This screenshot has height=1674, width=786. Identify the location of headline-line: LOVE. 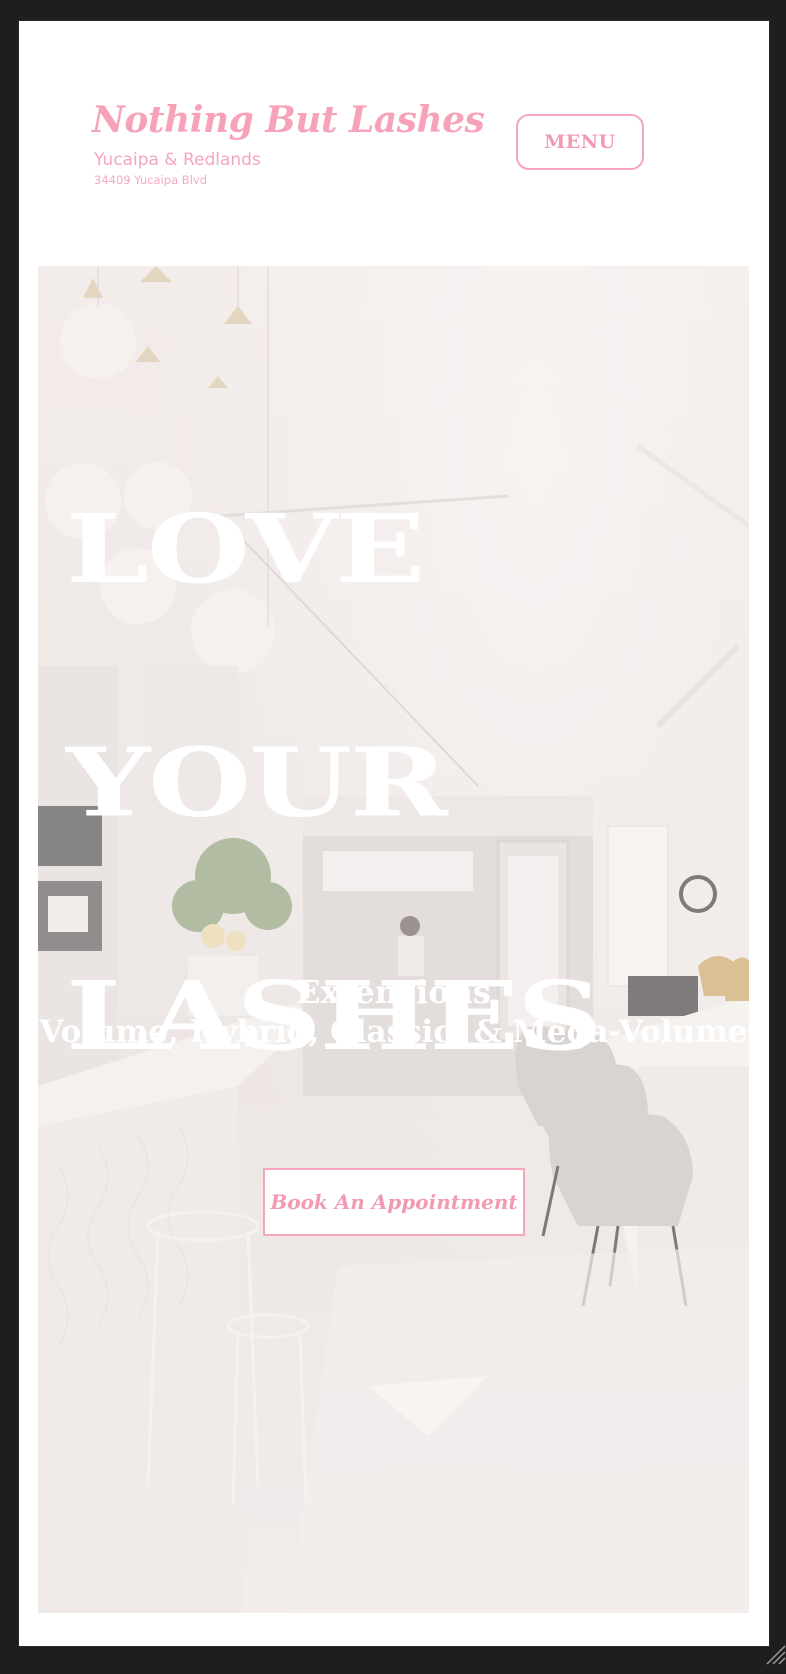
(245, 549).